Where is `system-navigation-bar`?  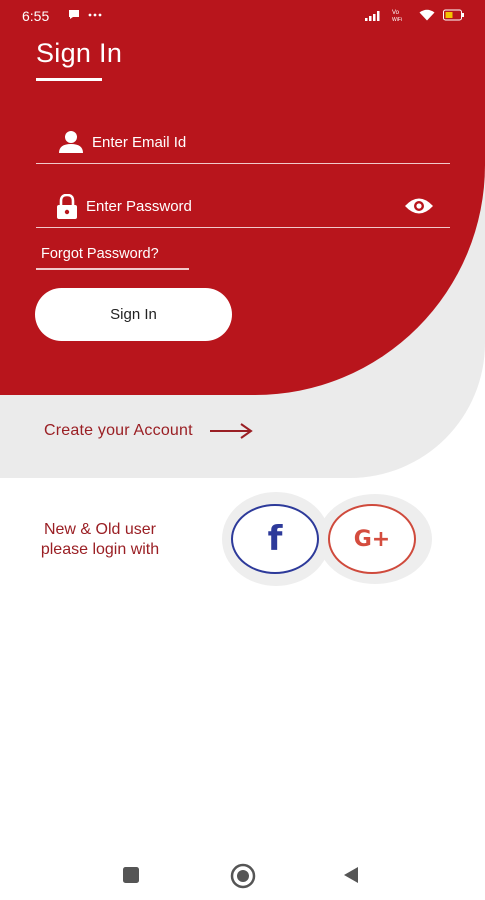 system-navigation-bar is located at coordinates (242, 874).